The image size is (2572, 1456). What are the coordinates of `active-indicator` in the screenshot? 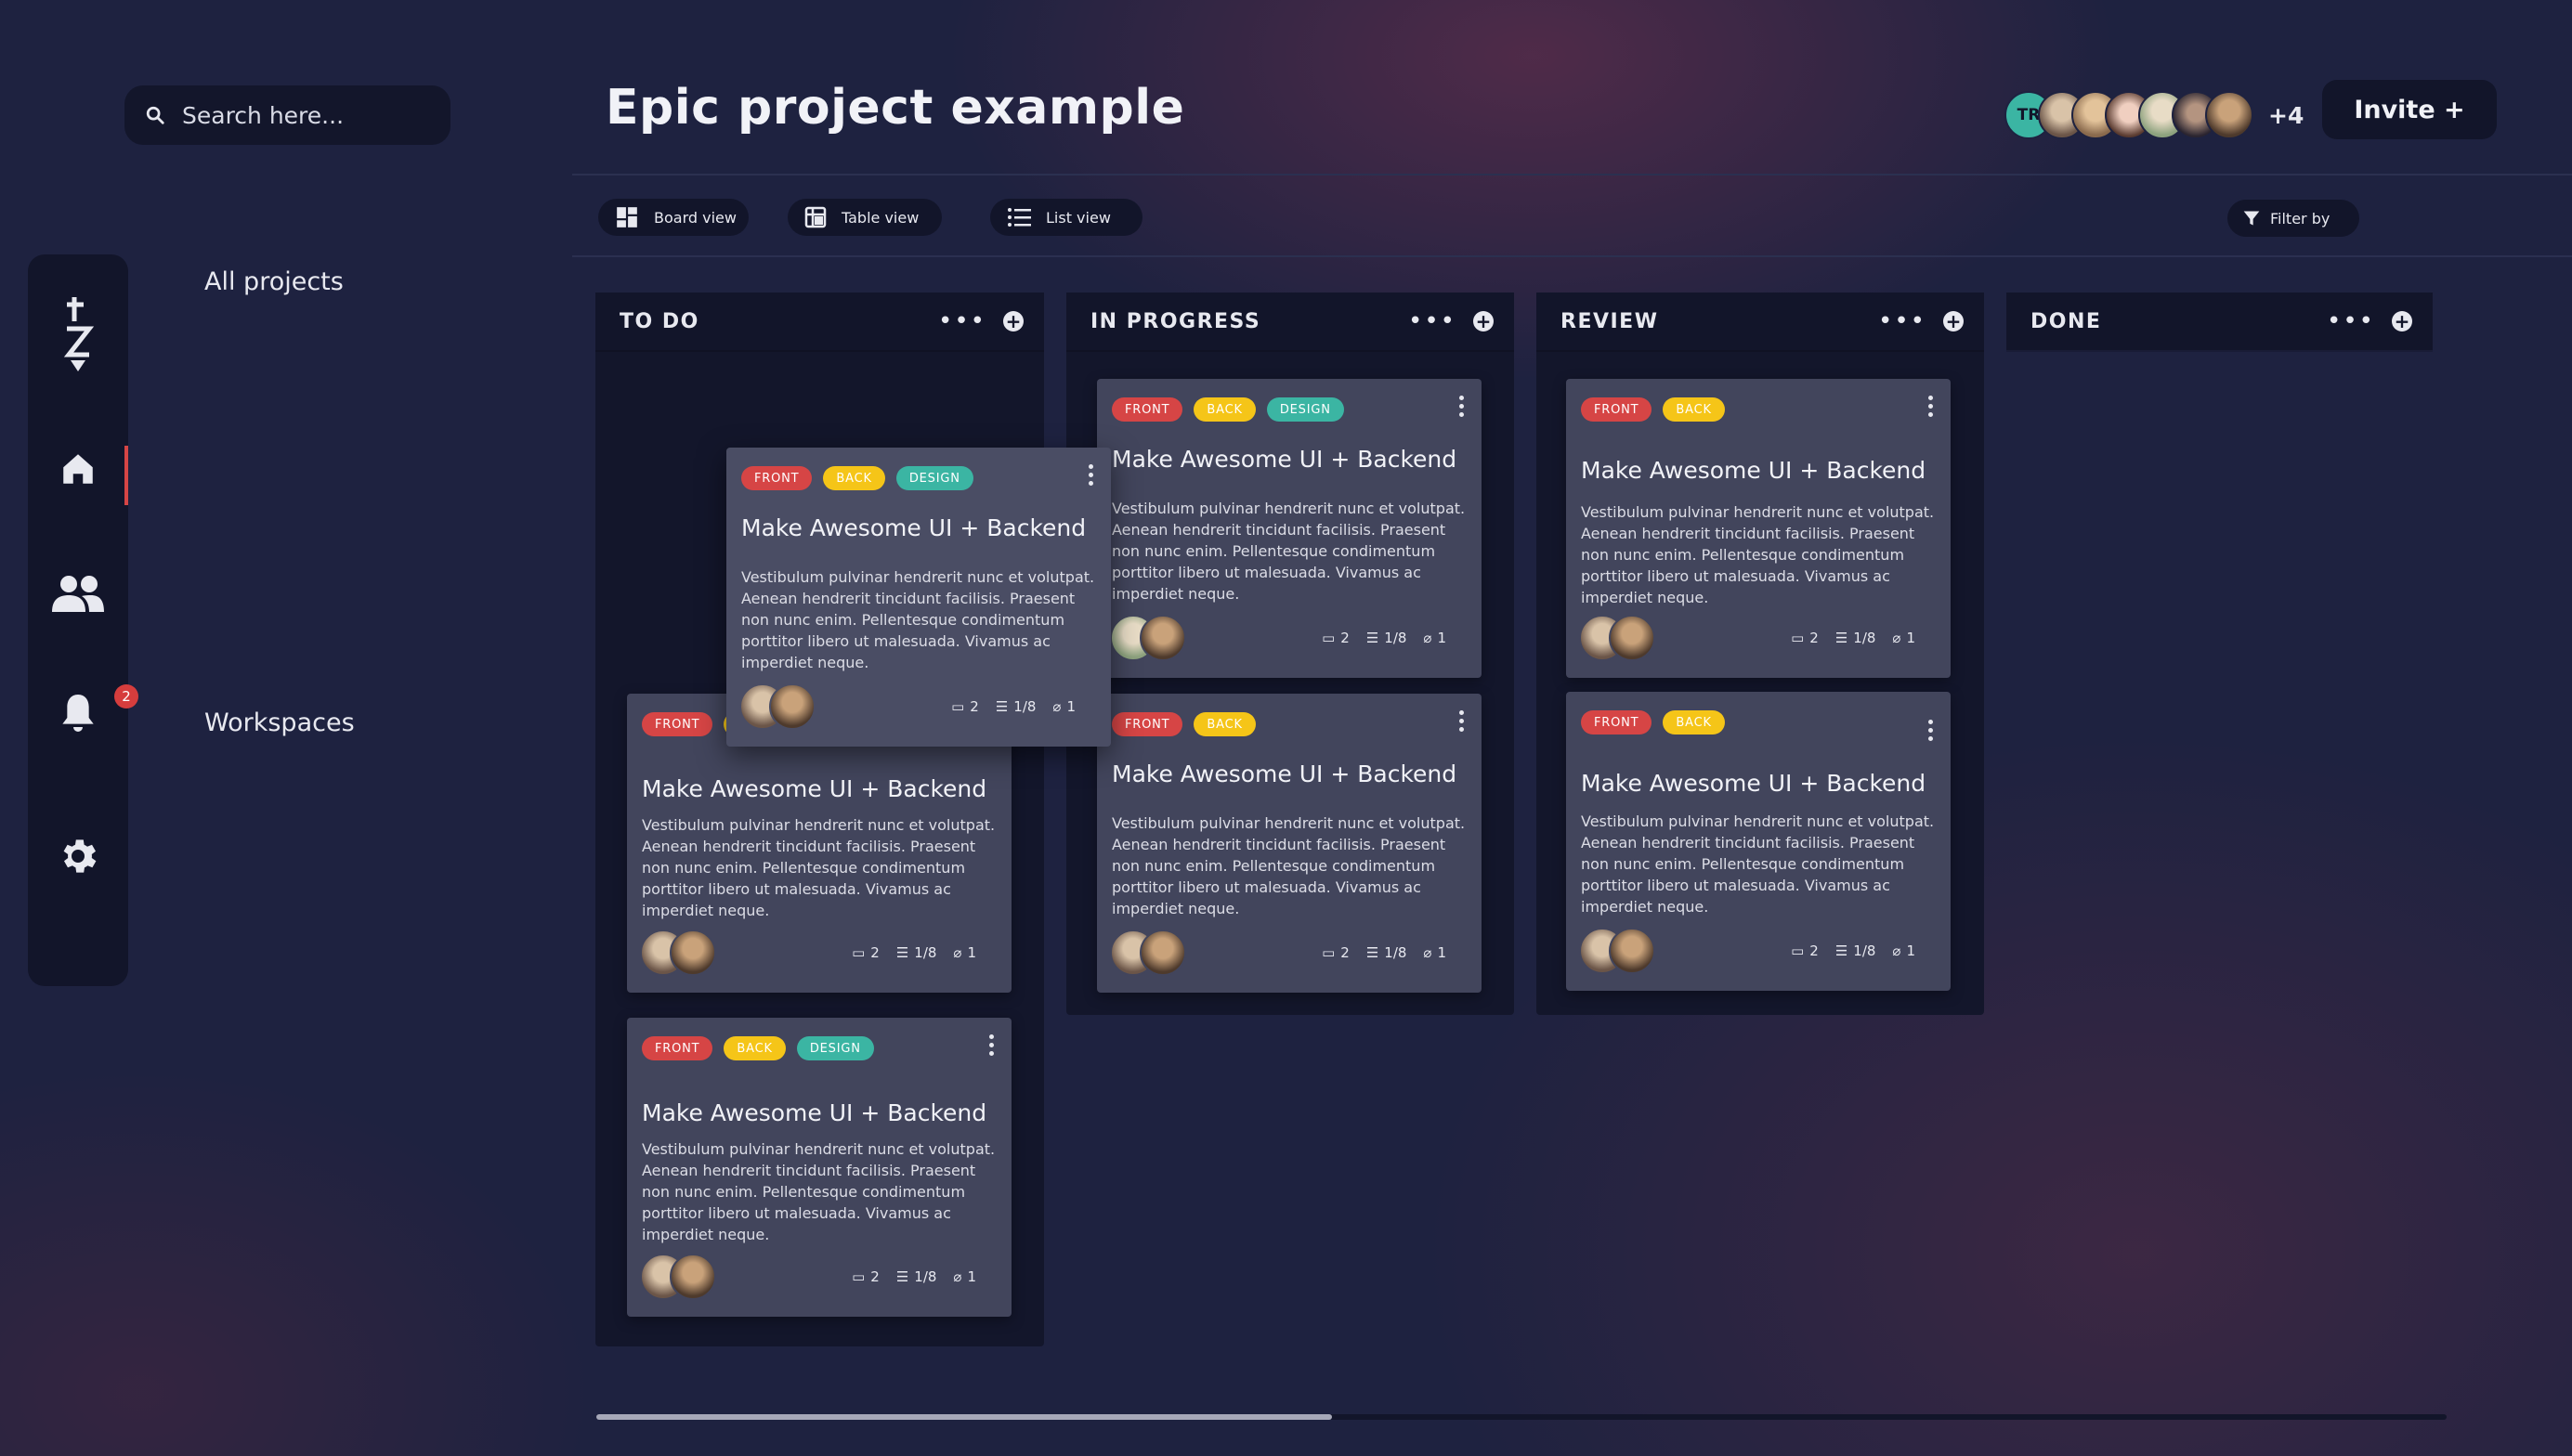 It's located at (126, 476).